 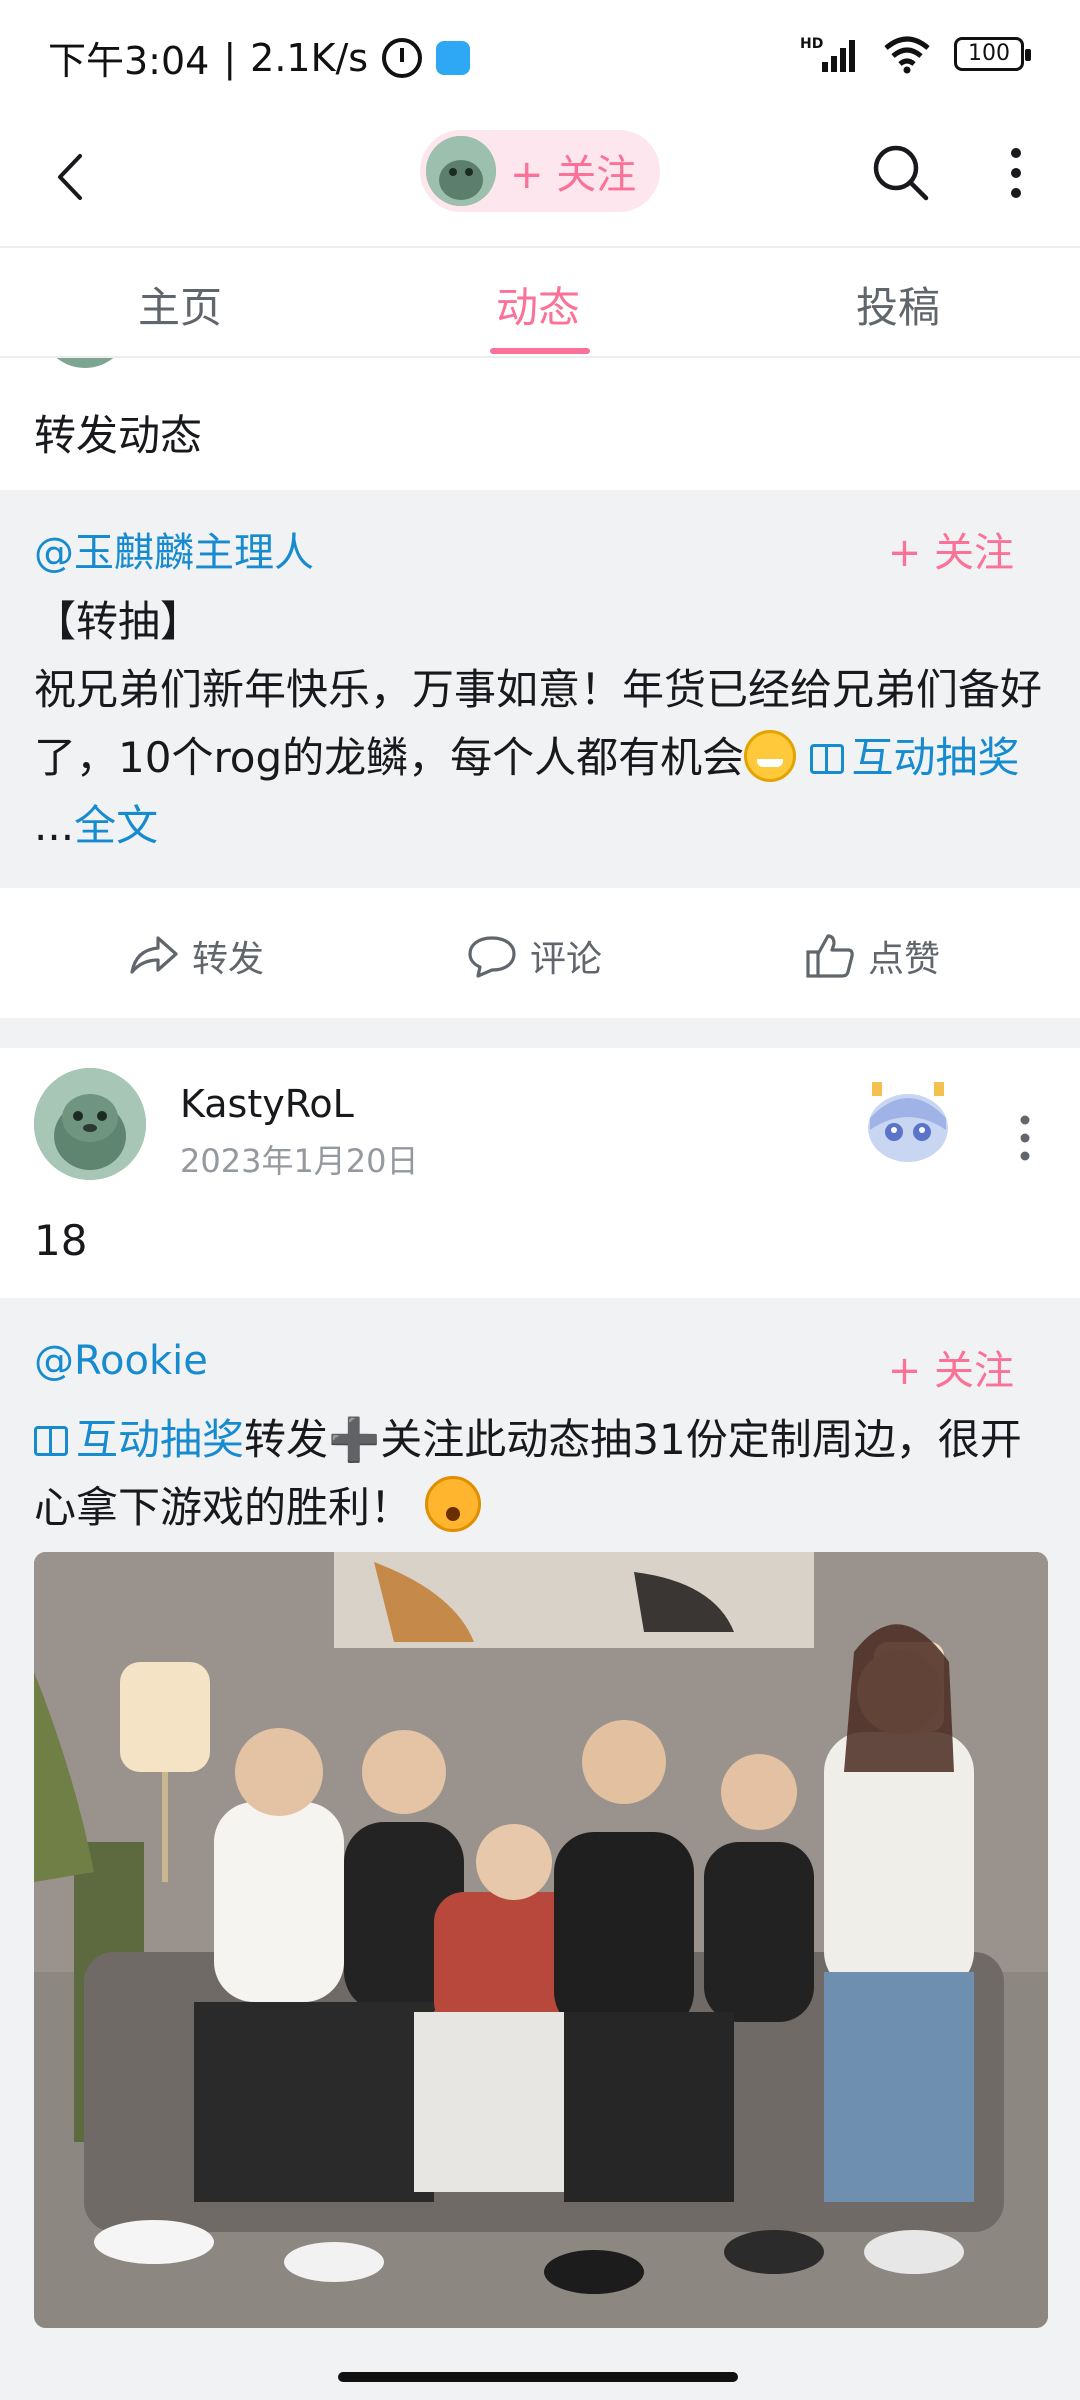 I want to click on repost-author-link: @玉麒麟主理人, so click(x=174, y=549).